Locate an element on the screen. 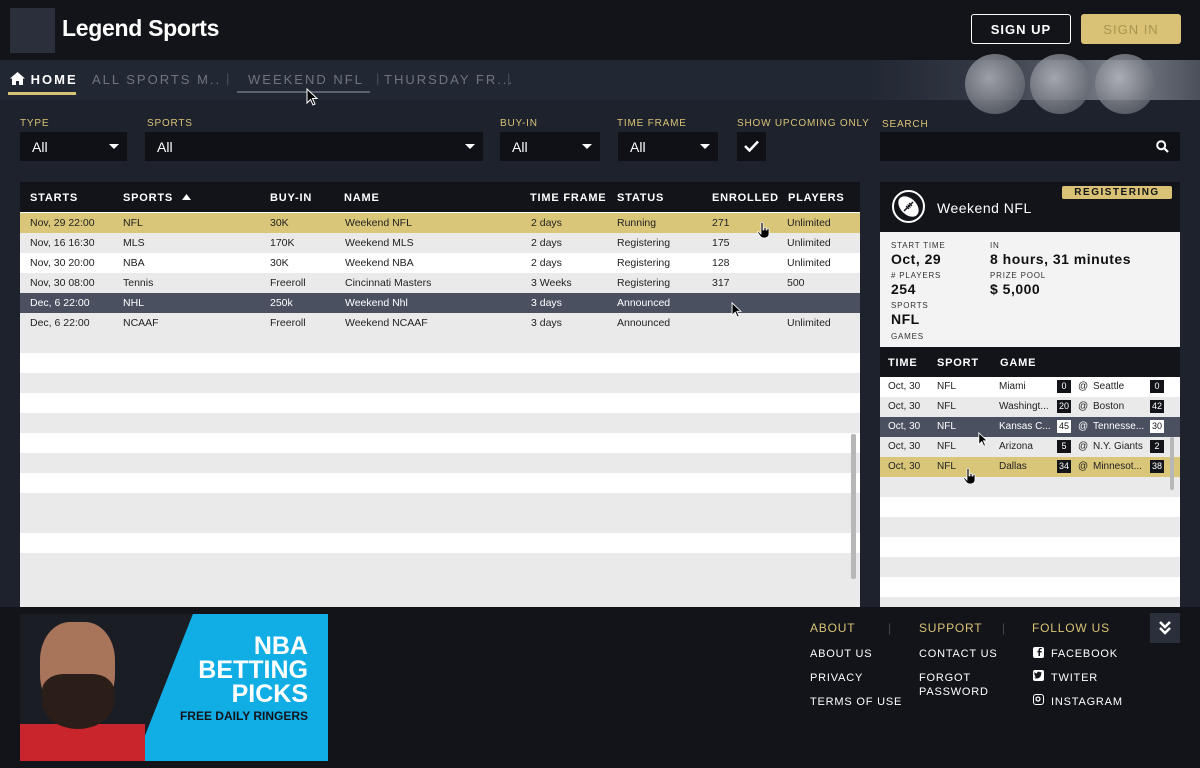 The image size is (1200, 768). top-header: Legend Sports SIGN UP SIGN IN is located at coordinates (600, 30).